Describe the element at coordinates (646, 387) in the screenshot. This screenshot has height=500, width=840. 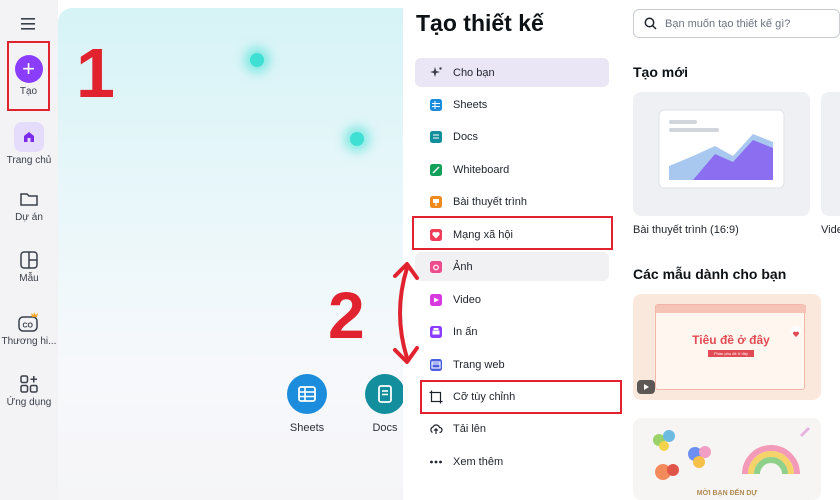
I see `play-icon` at that location.